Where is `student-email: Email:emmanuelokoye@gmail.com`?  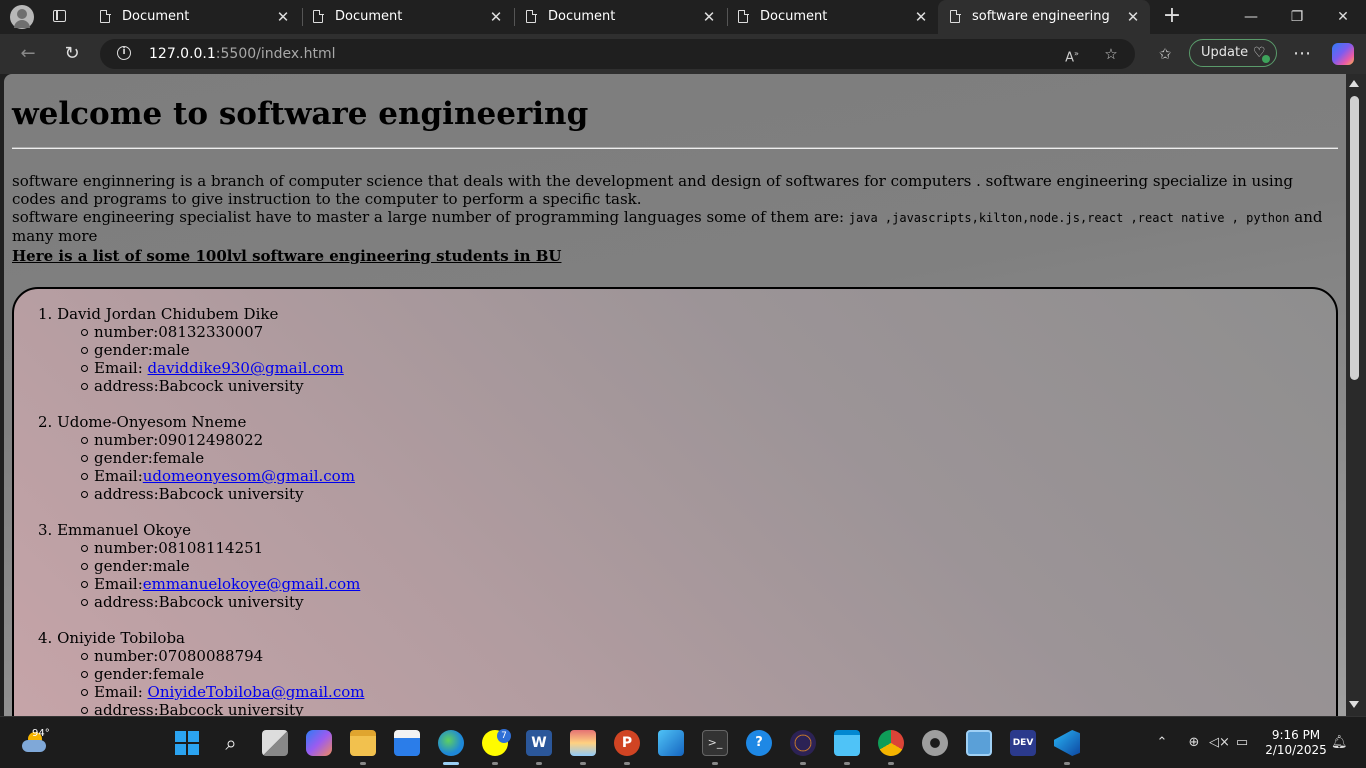 student-email: Email:emmanuelokoye@gmail.com is located at coordinates (199, 584).